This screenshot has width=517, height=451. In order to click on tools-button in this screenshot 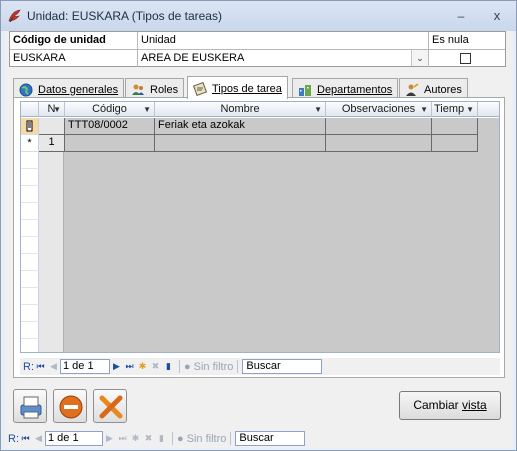, I will do `click(110, 406)`.